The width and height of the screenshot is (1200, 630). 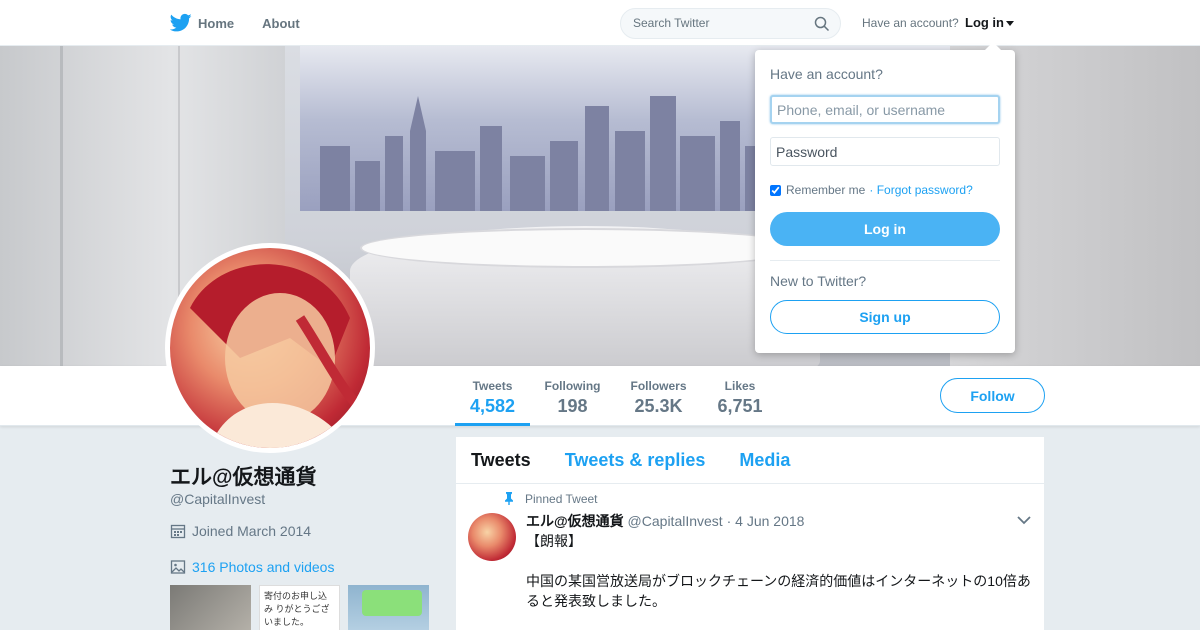 I want to click on stat-following: Following 198, so click(x=572, y=396).